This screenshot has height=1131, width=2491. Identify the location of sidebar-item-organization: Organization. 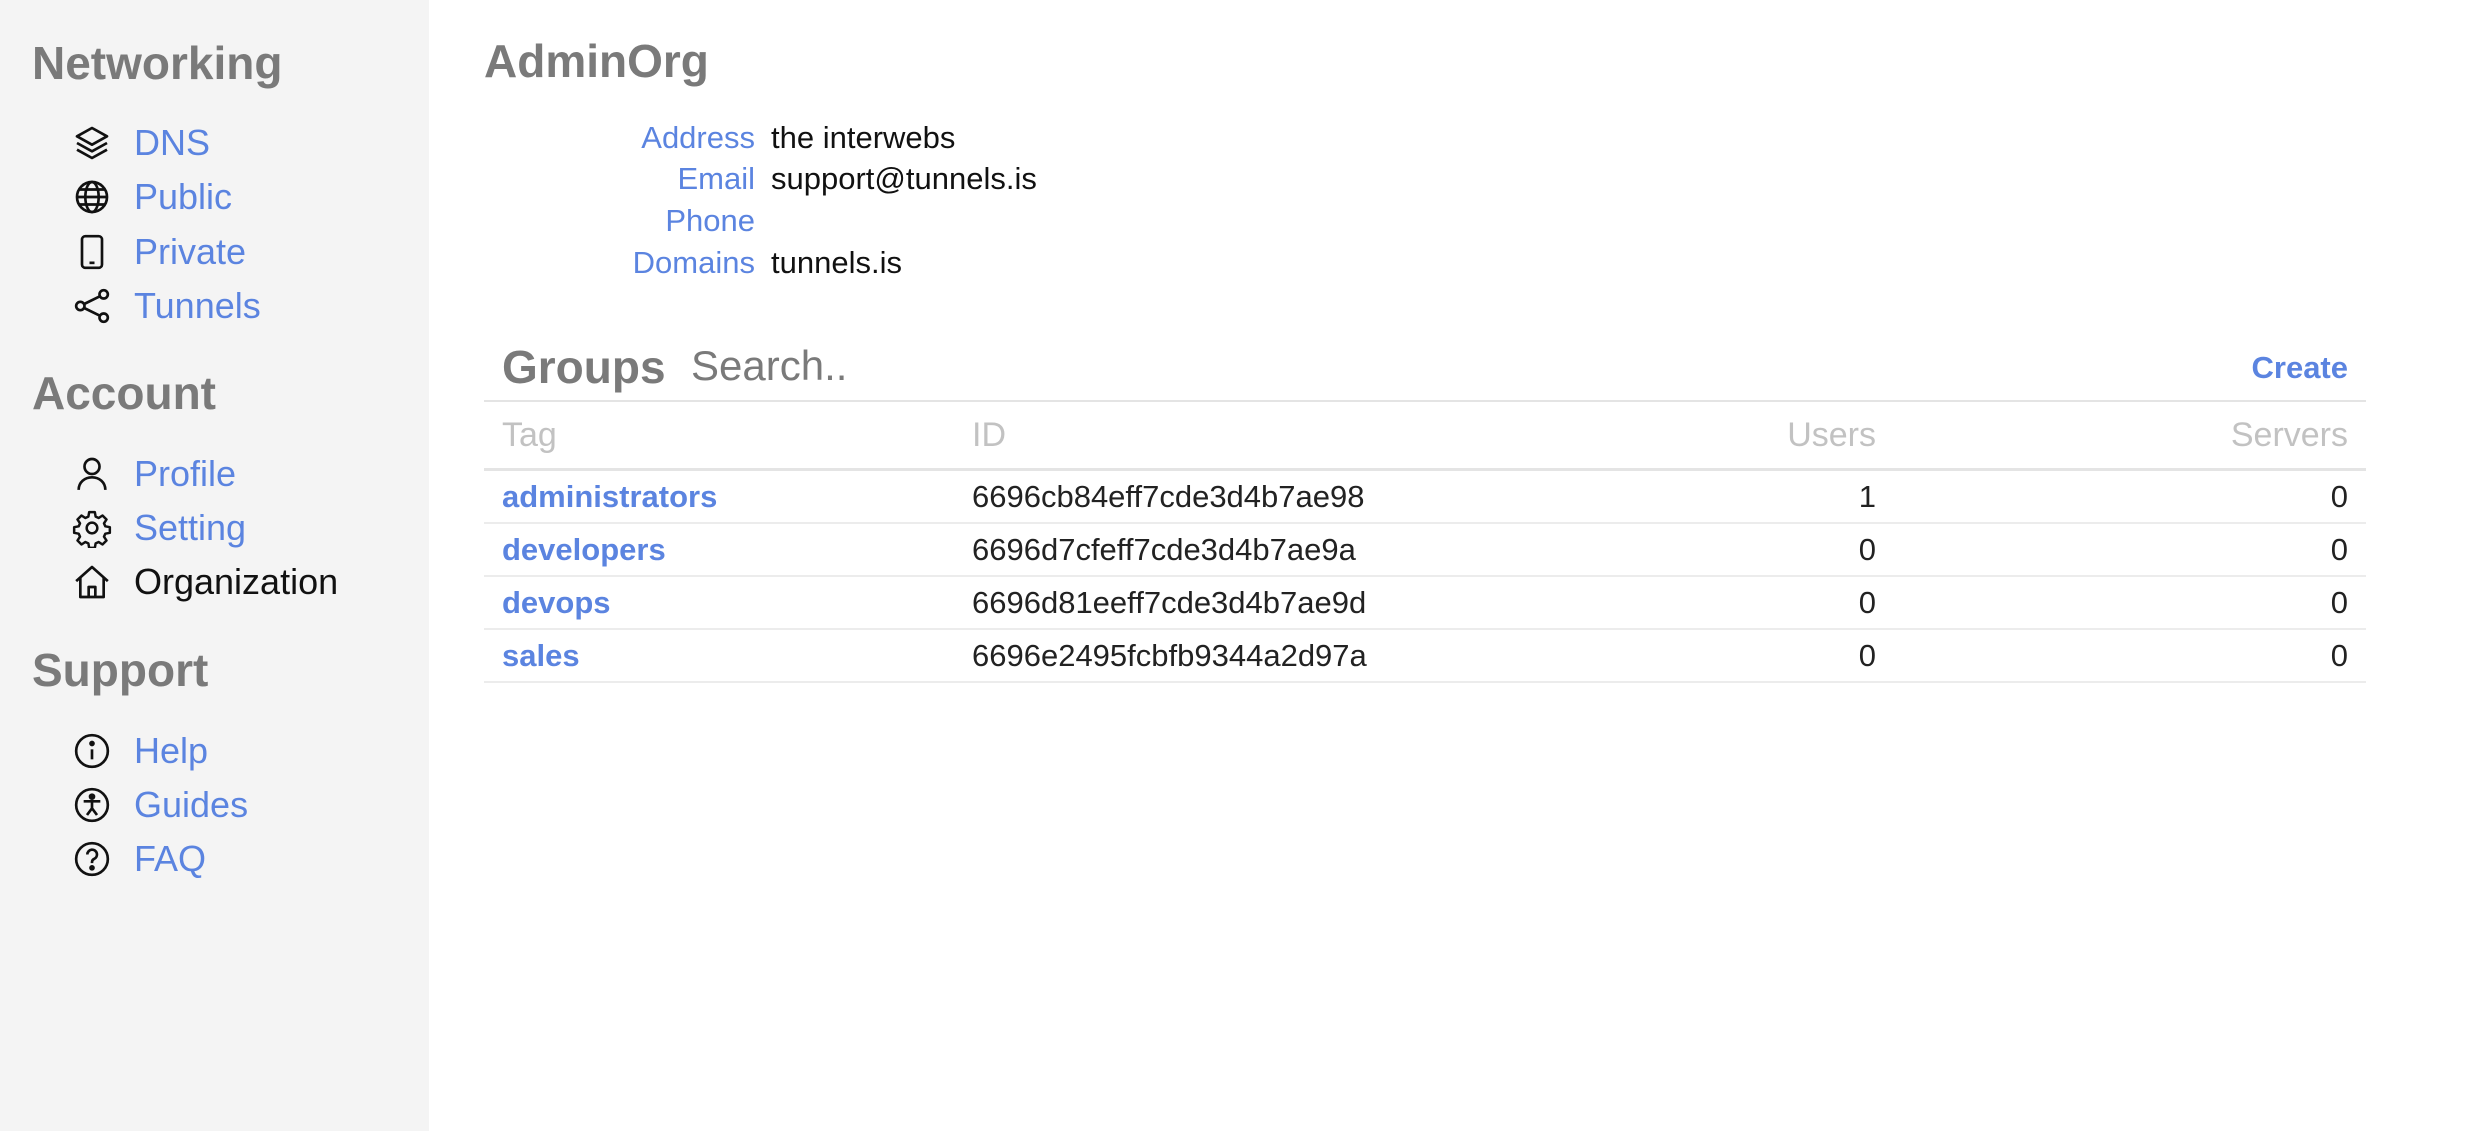
(204, 582).